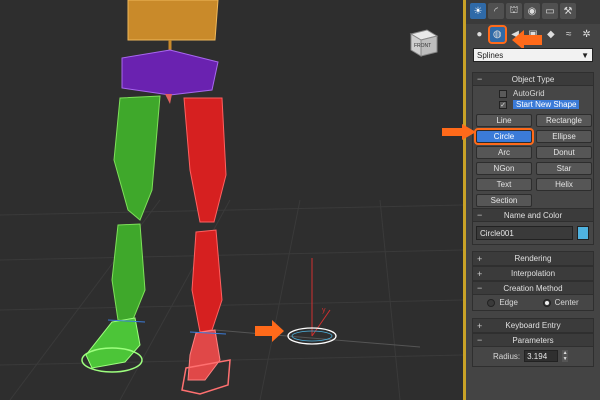  I want to click on utilities-tab-icon: ⚒, so click(568, 11).